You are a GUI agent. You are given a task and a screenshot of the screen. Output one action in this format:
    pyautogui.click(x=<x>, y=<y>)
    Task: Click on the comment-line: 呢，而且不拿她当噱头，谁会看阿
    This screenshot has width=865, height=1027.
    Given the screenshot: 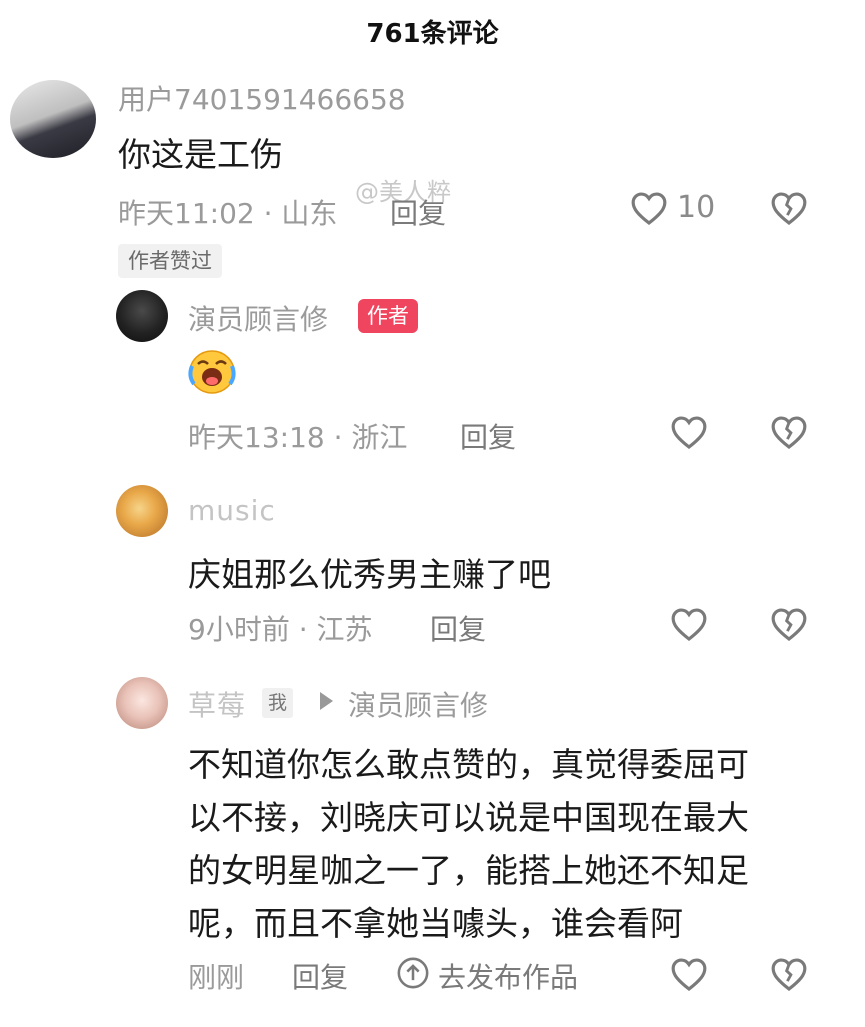 What is the action you would take?
    pyautogui.click(x=435, y=923)
    